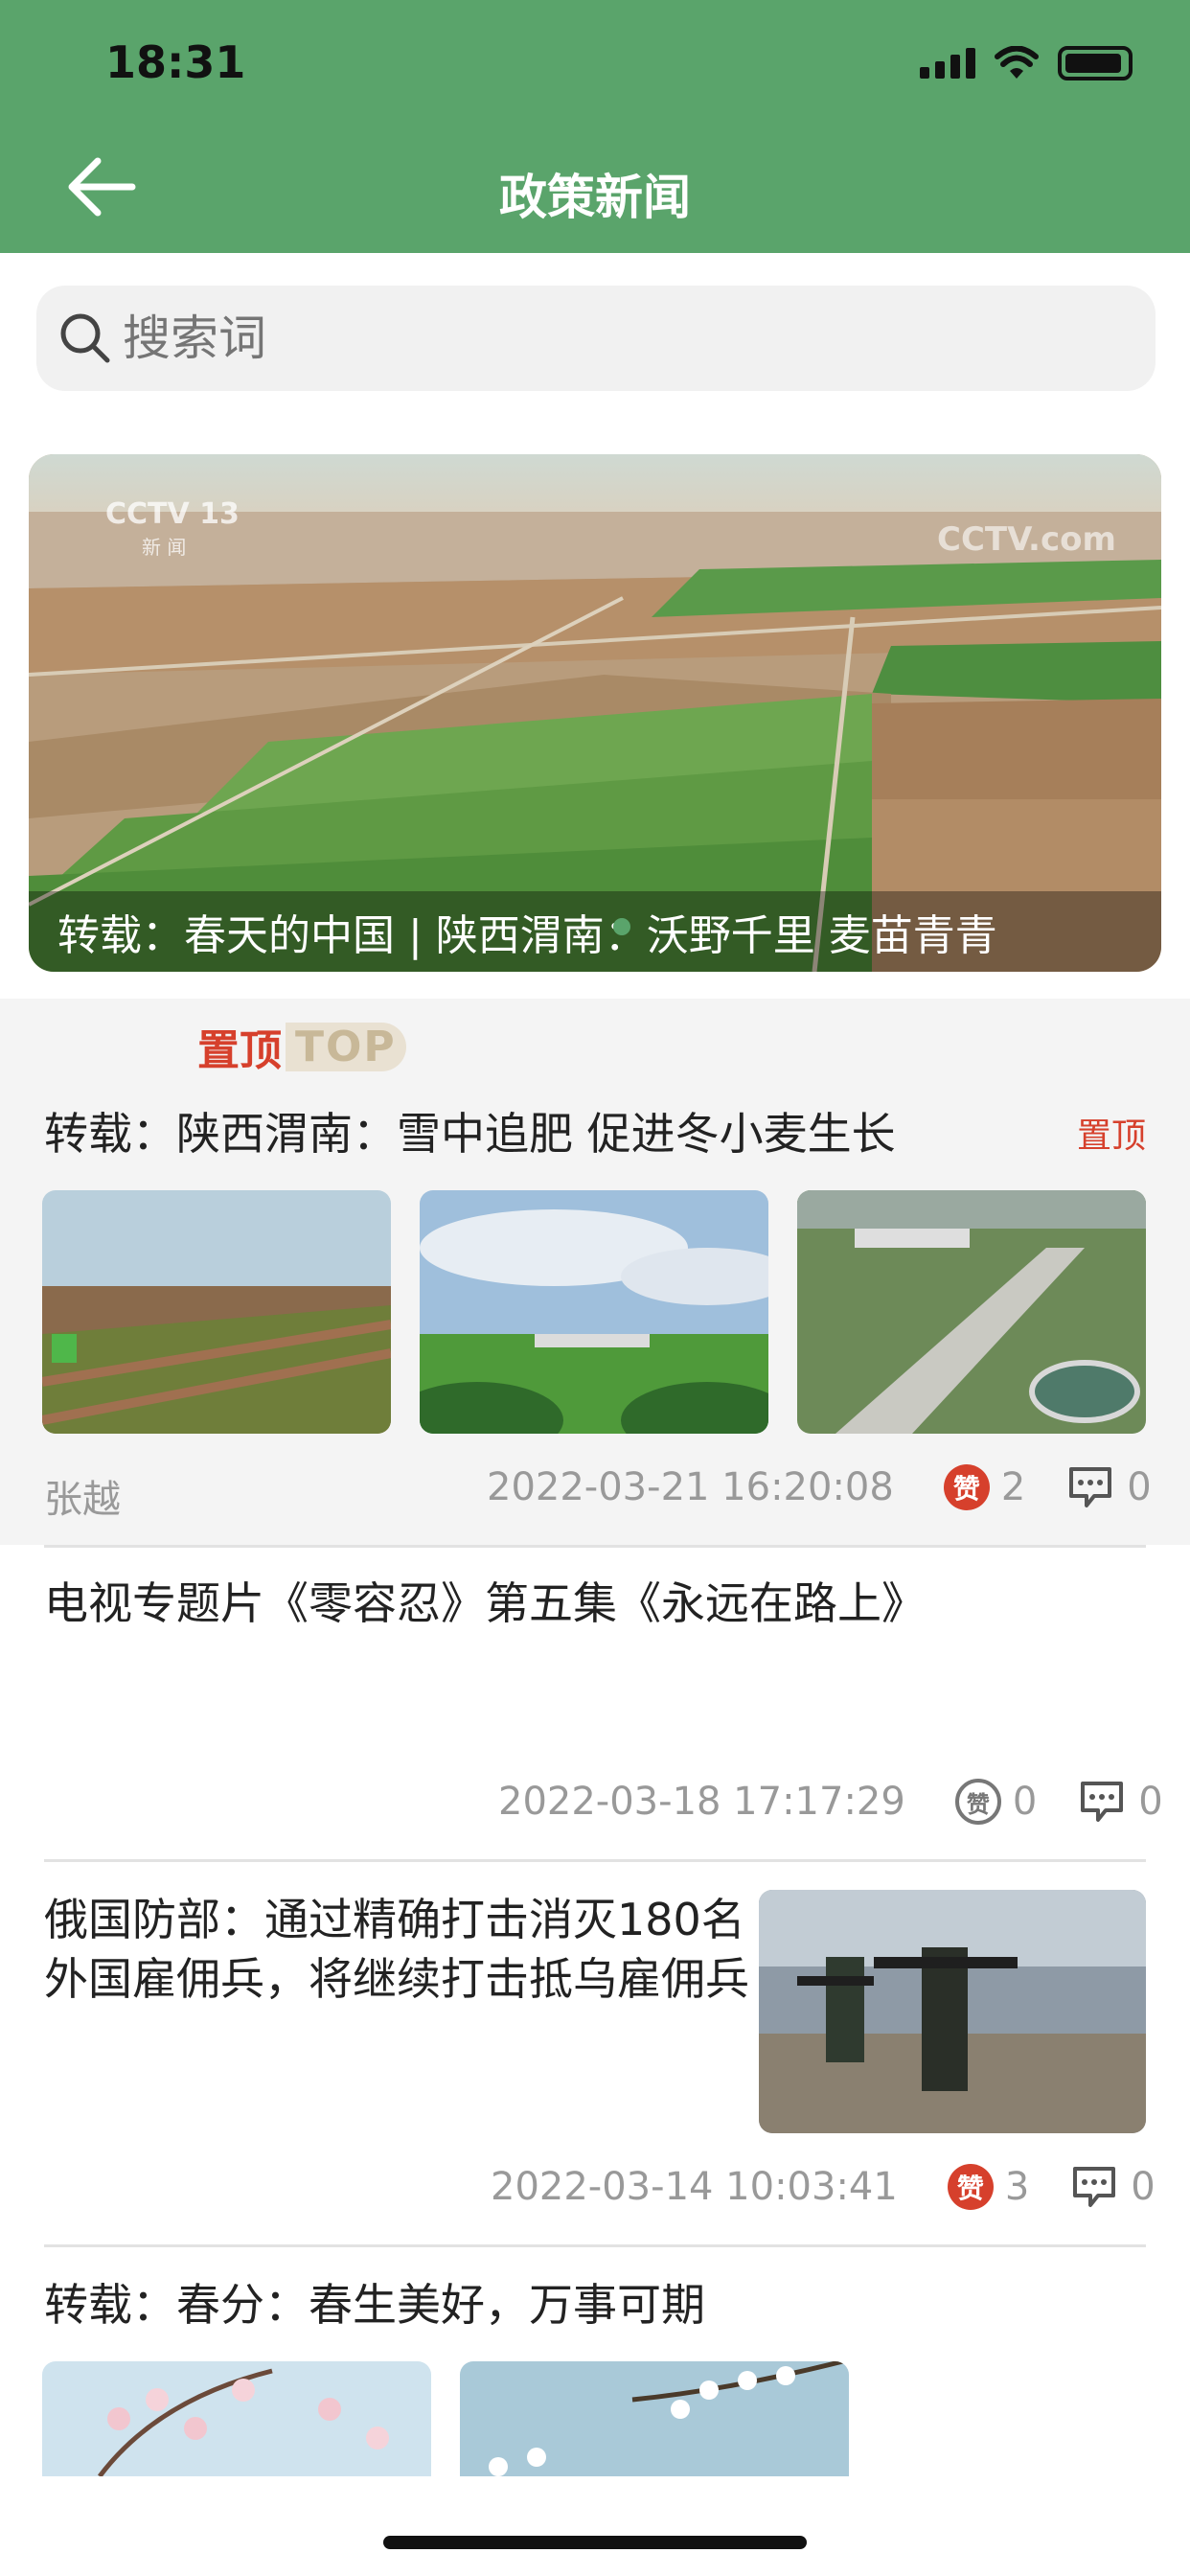 The height and width of the screenshot is (2576, 1190). I want to click on article-datetime: 2022-03-21 16:20:08, so click(691, 1487).